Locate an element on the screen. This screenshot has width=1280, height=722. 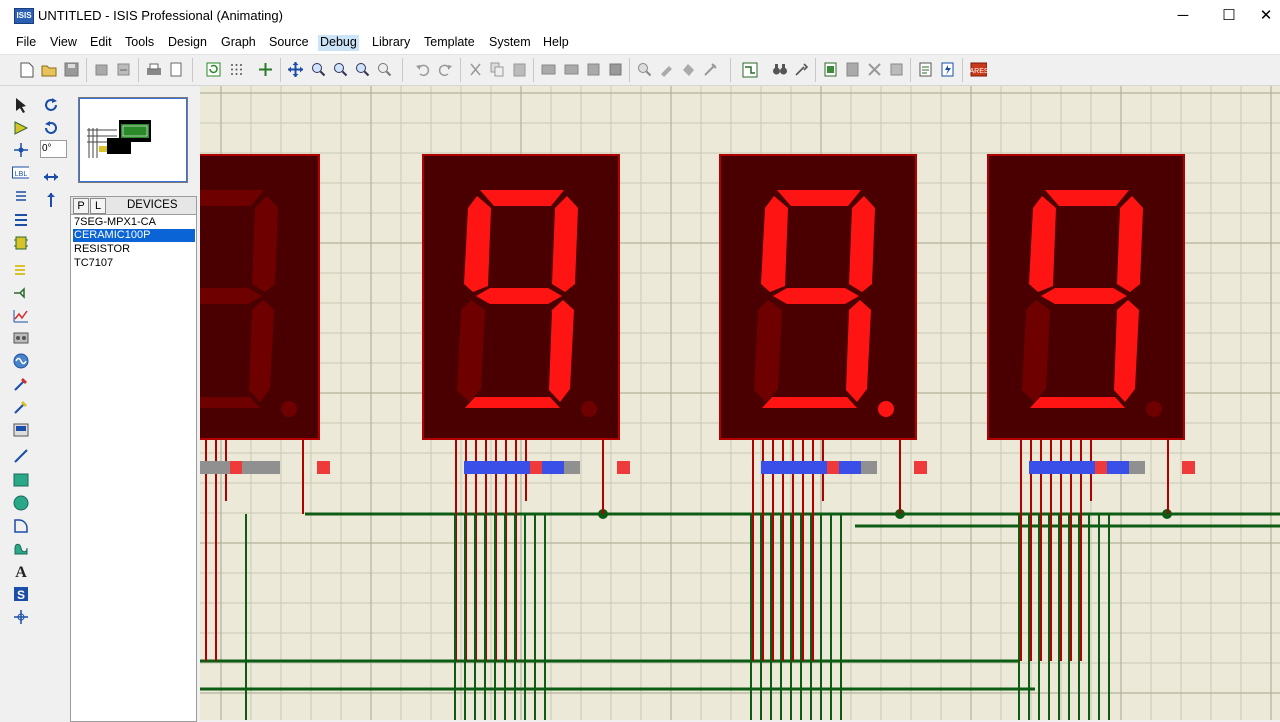
maximize-button: ☐ is located at coordinates (1229, 16).